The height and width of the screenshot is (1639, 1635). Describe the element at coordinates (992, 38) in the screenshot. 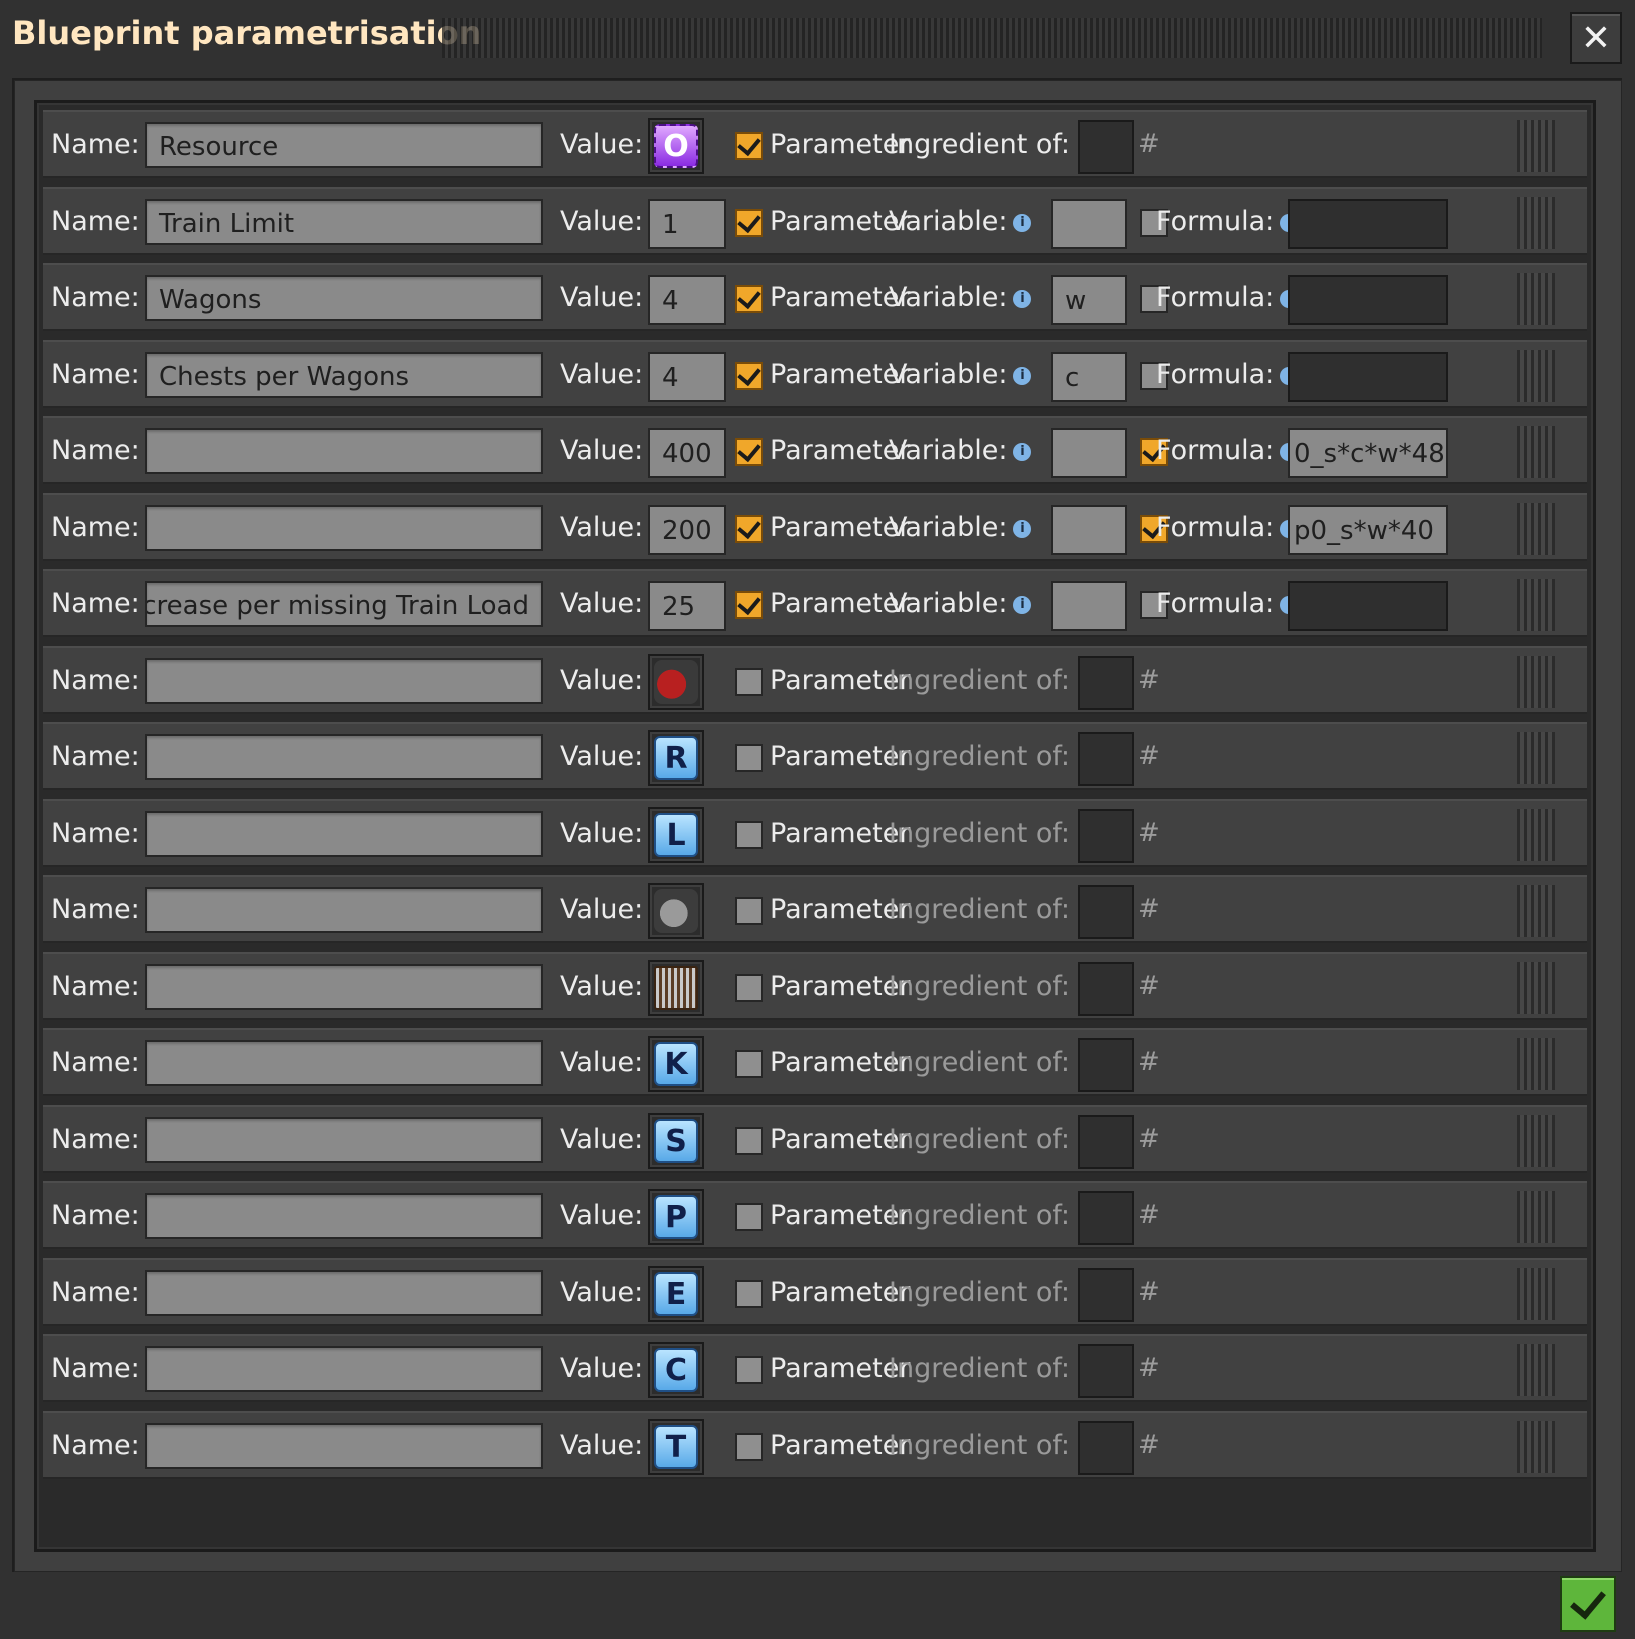

I see `drag-handle` at that location.